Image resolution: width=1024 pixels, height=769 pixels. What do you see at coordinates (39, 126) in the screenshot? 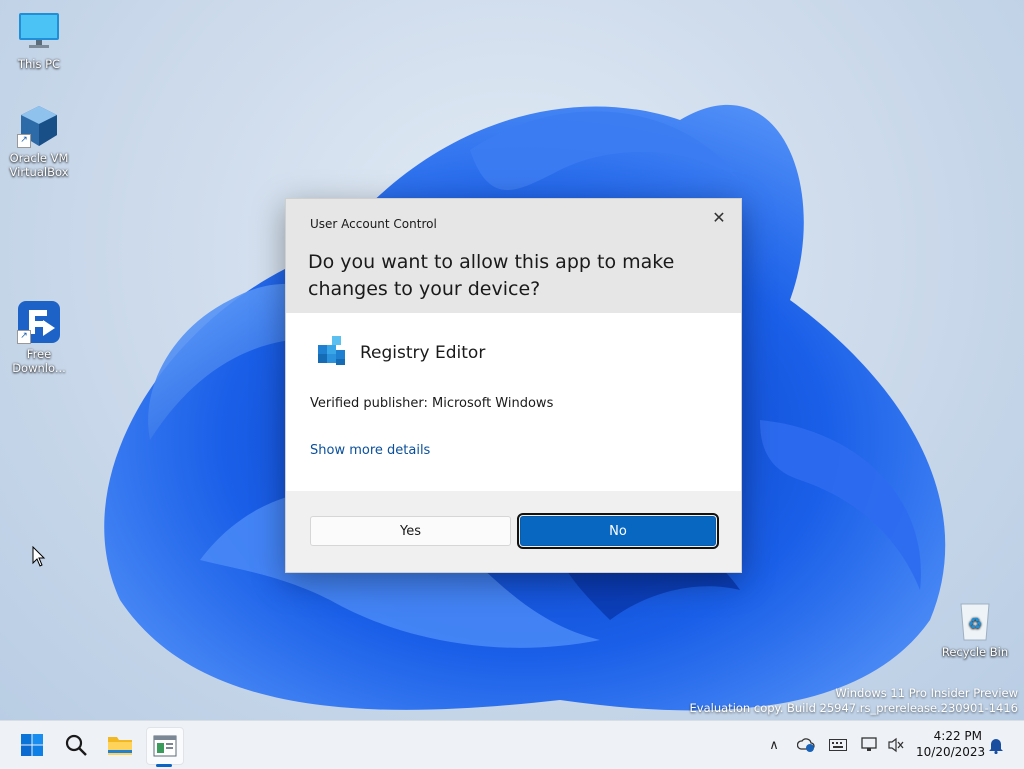
I see `virtualbox-icon: ↗` at bounding box center [39, 126].